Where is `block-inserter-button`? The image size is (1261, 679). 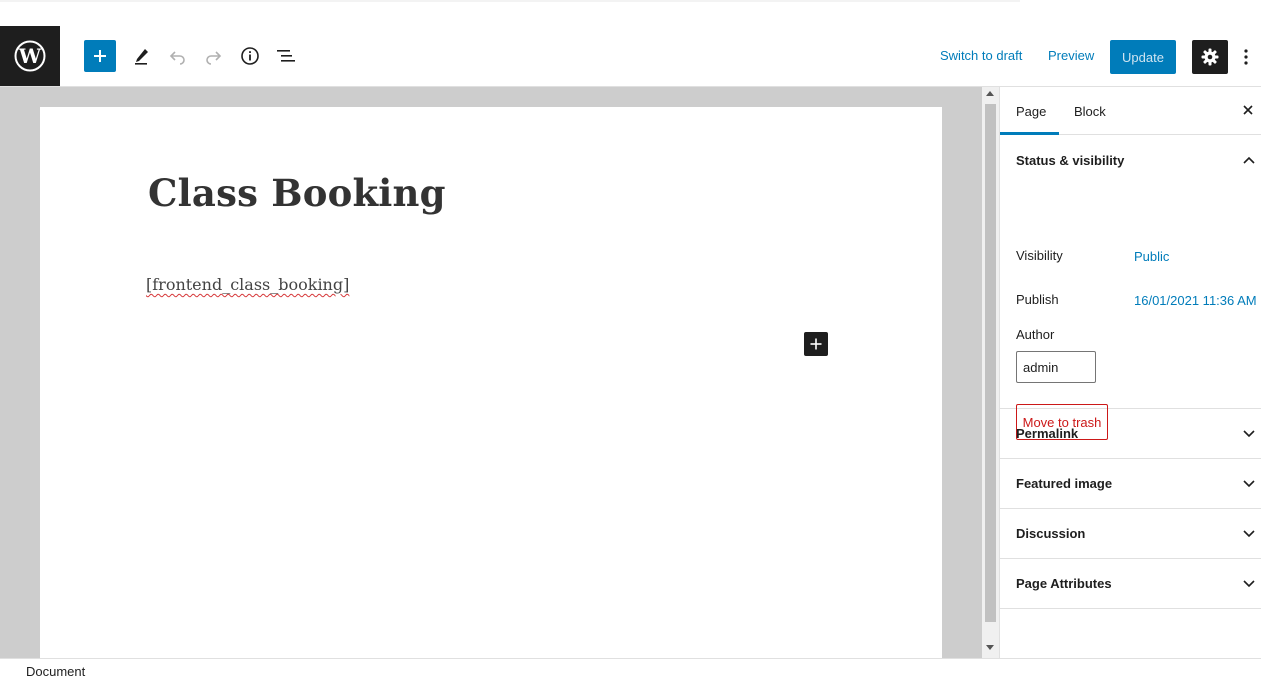 block-inserter-button is located at coordinates (816, 344).